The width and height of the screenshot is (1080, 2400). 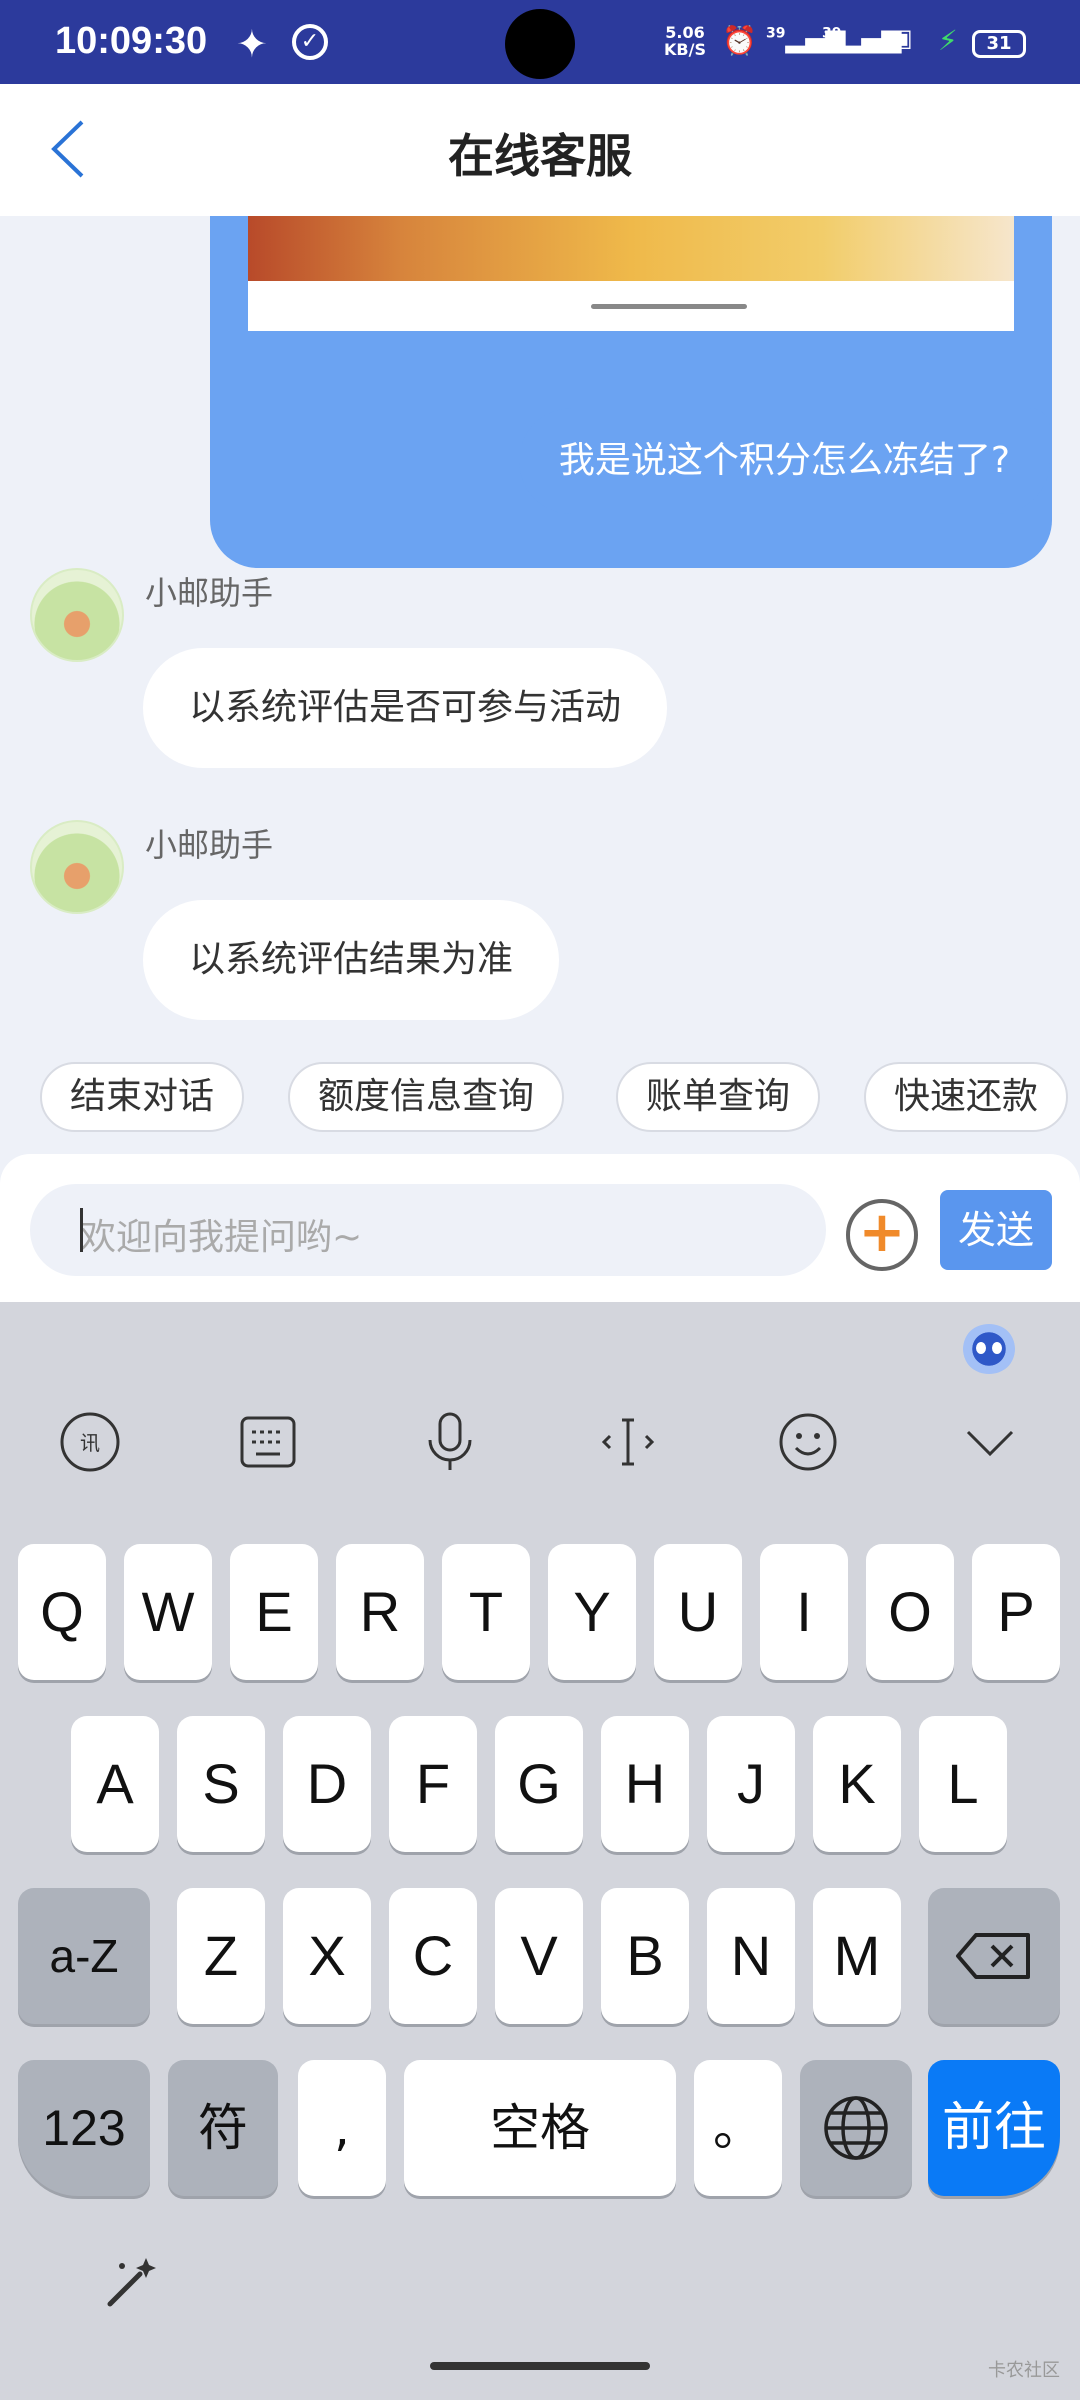 I want to click on key-r: R, so click(x=380, y=1612).